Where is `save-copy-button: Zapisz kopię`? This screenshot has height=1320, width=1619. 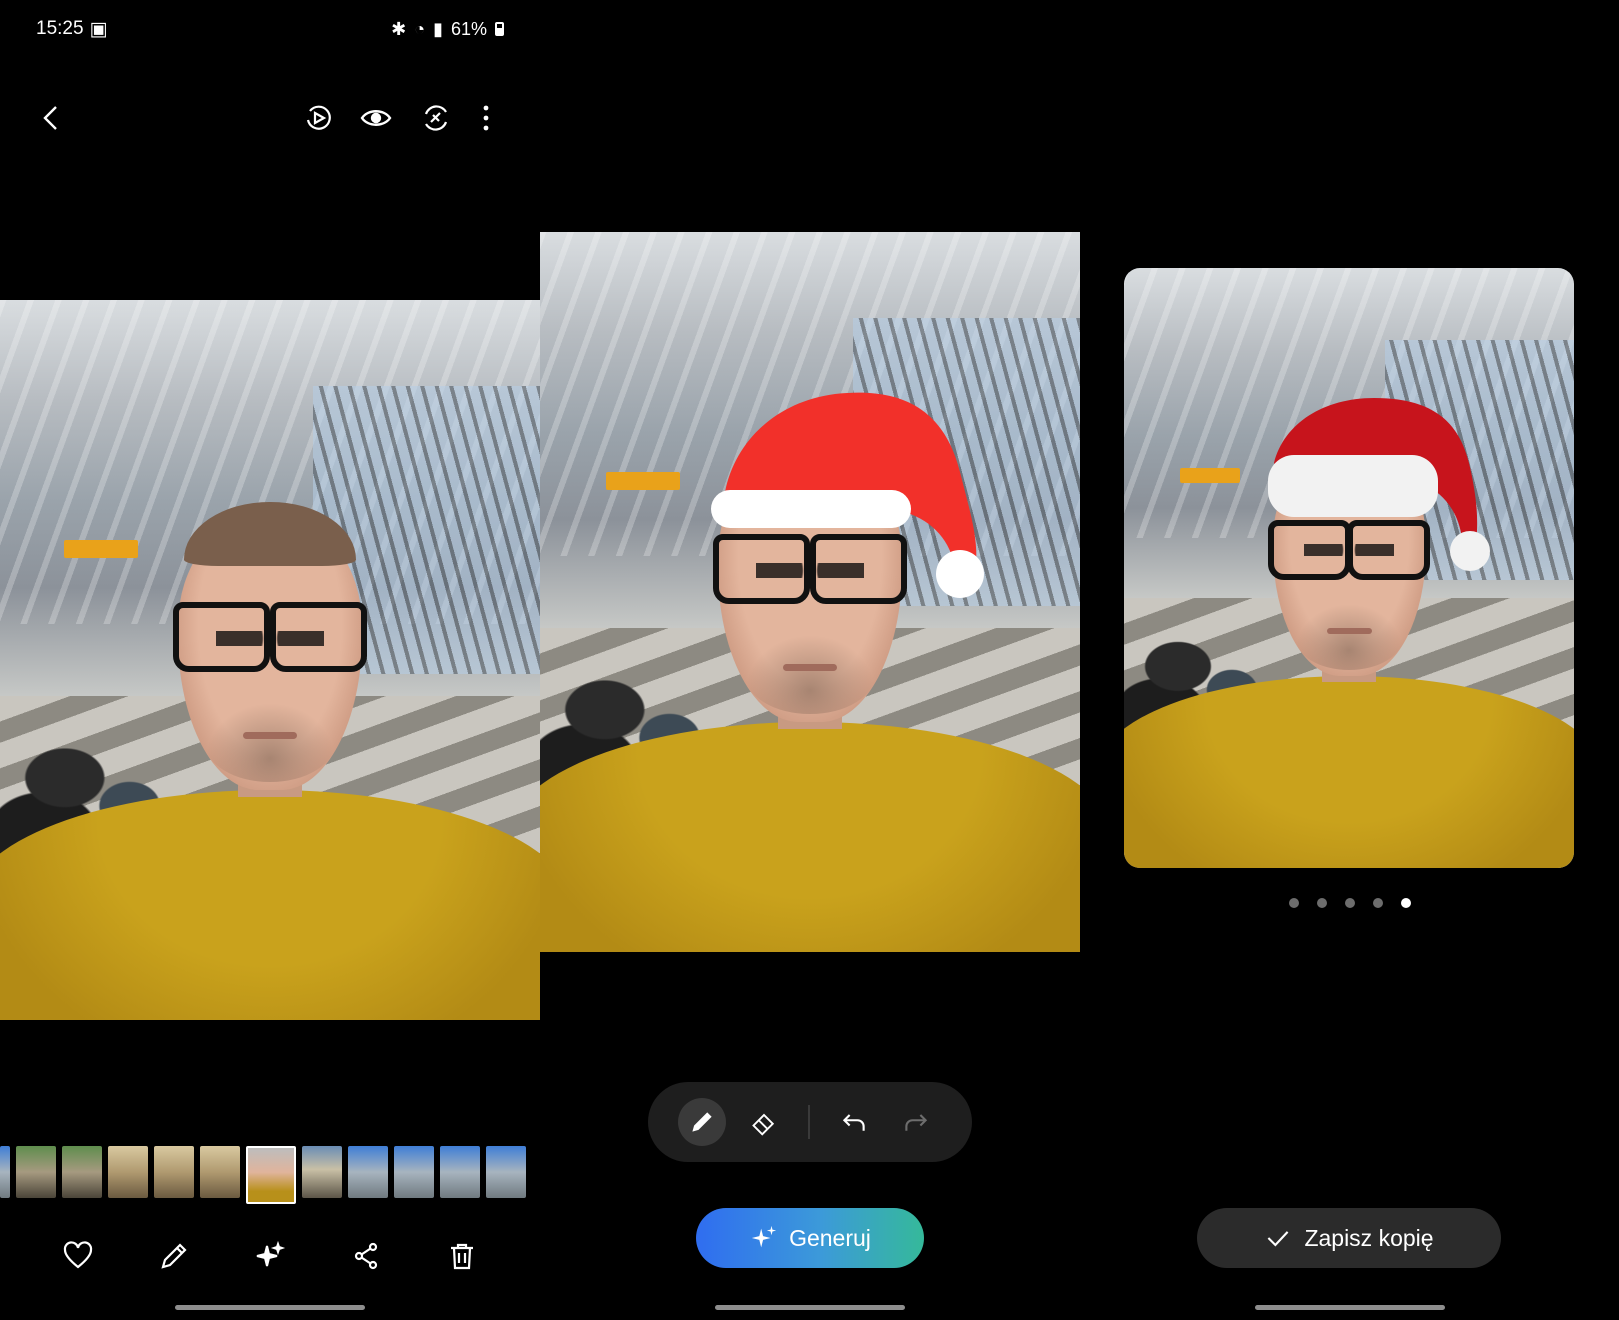 save-copy-button: Zapisz kopię is located at coordinates (1349, 1238).